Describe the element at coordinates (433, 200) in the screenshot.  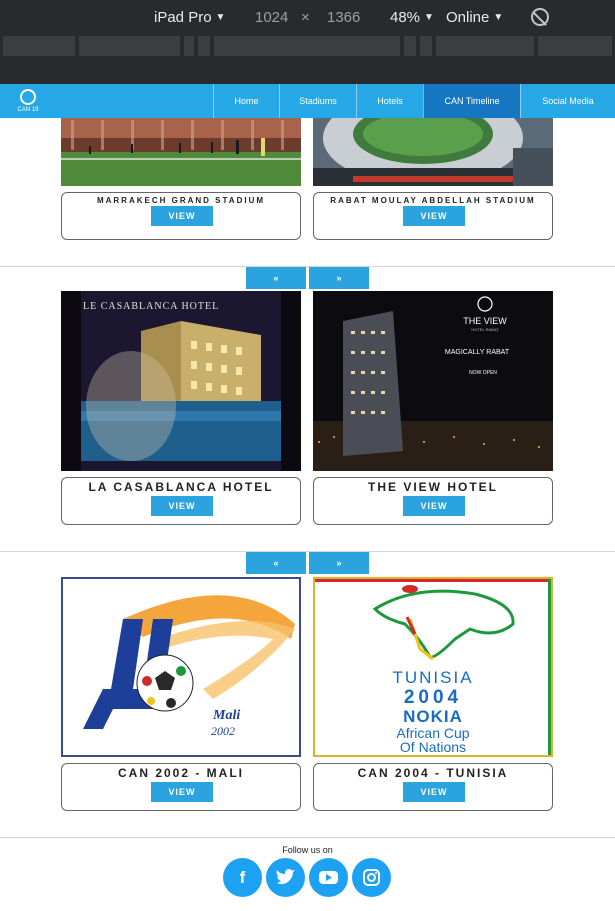
I see `card-title: RABAT MOULAY ABDELLAH STADIUM` at that location.